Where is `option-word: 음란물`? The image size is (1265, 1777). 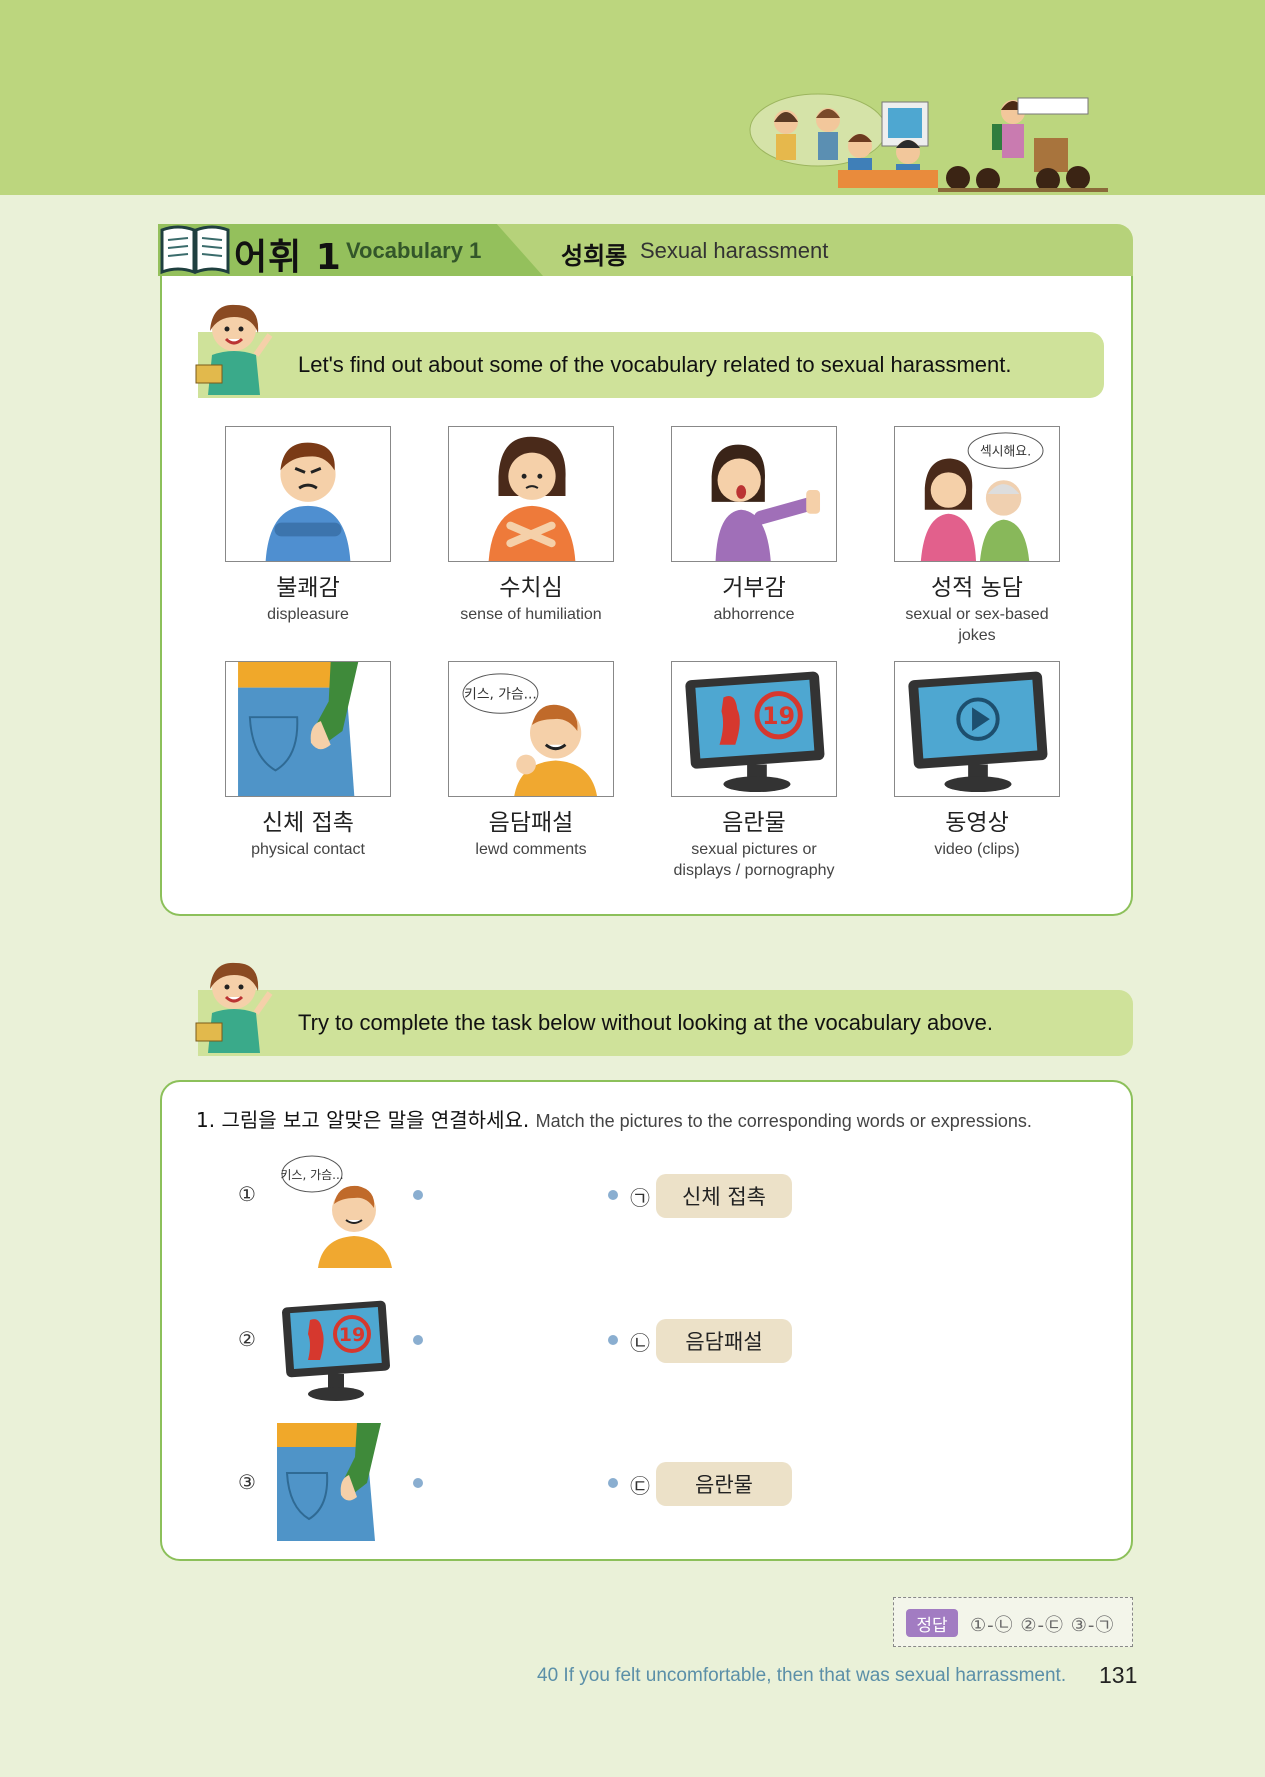 option-word: 음란물 is located at coordinates (724, 1485).